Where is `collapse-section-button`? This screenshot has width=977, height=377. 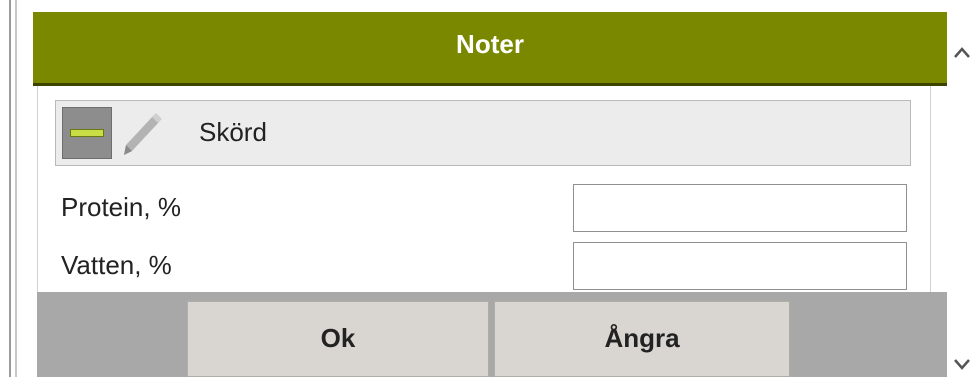
collapse-section-button is located at coordinates (87, 133).